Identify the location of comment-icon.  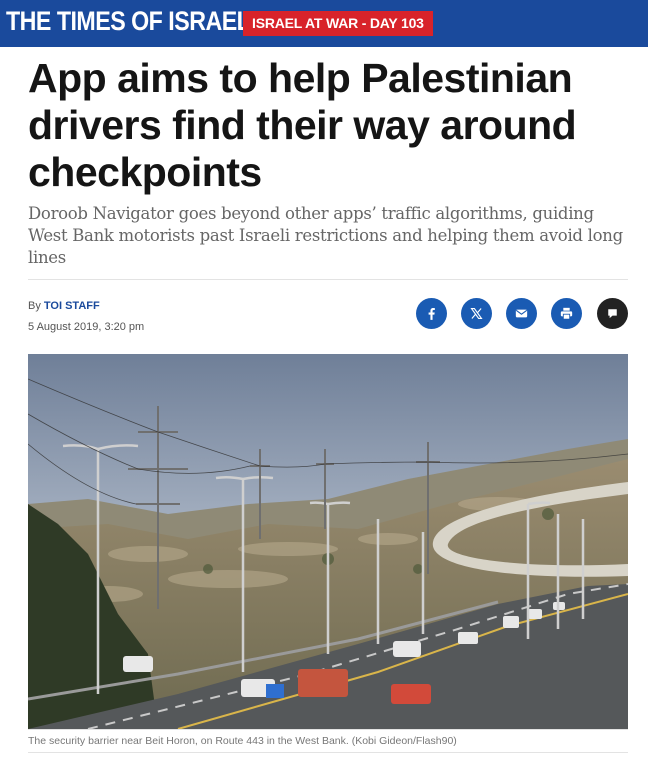
(612, 314).